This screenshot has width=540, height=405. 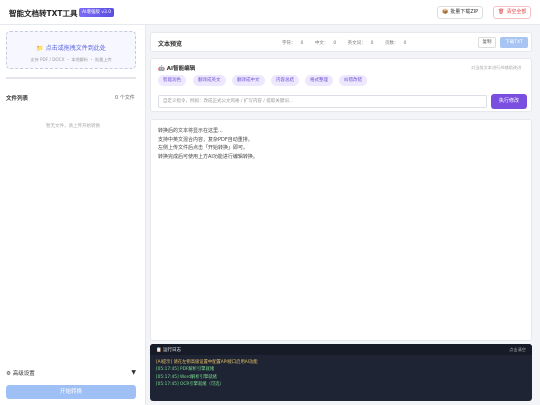 What do you see at coordinates (514, 42) in the screenshot?
I see `download-txt-button: 下载TXT` at bounding box center [514, 42].